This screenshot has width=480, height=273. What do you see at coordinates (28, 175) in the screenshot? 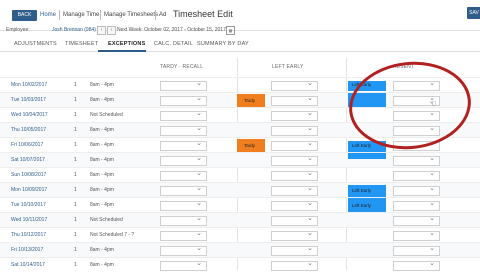
I see `row-date: Sun 10/08/2017` at bounding box center [28, 175].